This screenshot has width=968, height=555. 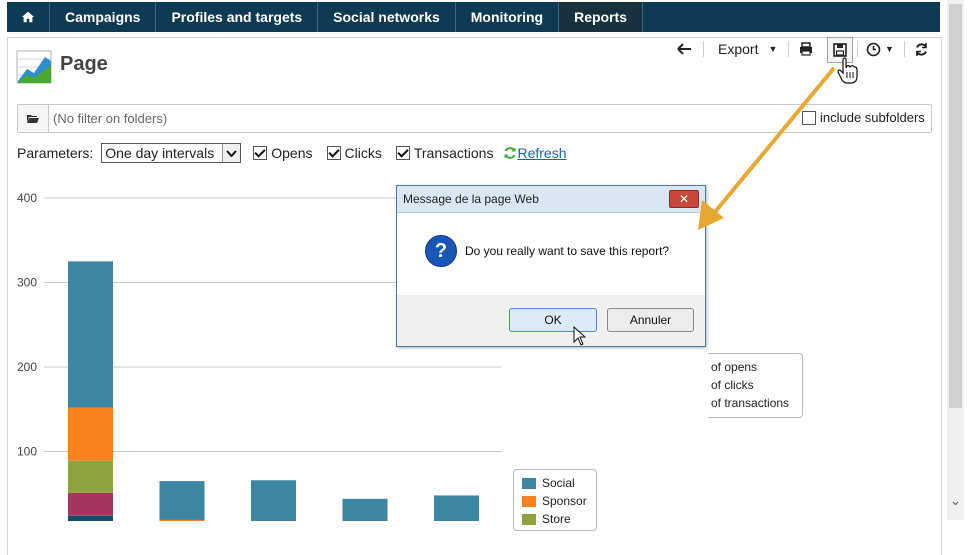 I want to click on close-icon: ✕, so click(x=684, y=199).